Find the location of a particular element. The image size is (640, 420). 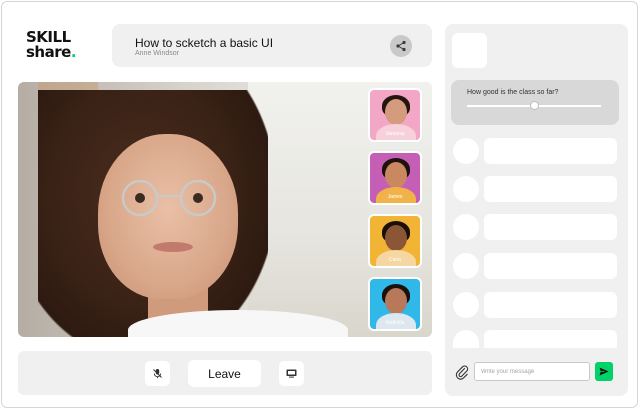

skillshare-logo: SKILL share. is located at coordinates (66, 47).